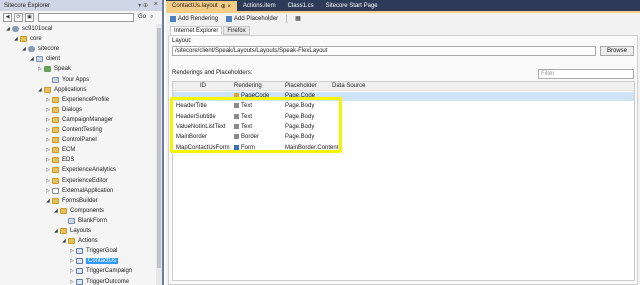 The height and width of the screenshot is (285, 640). I want to click on filter-input: Filter, so click(586, 74).